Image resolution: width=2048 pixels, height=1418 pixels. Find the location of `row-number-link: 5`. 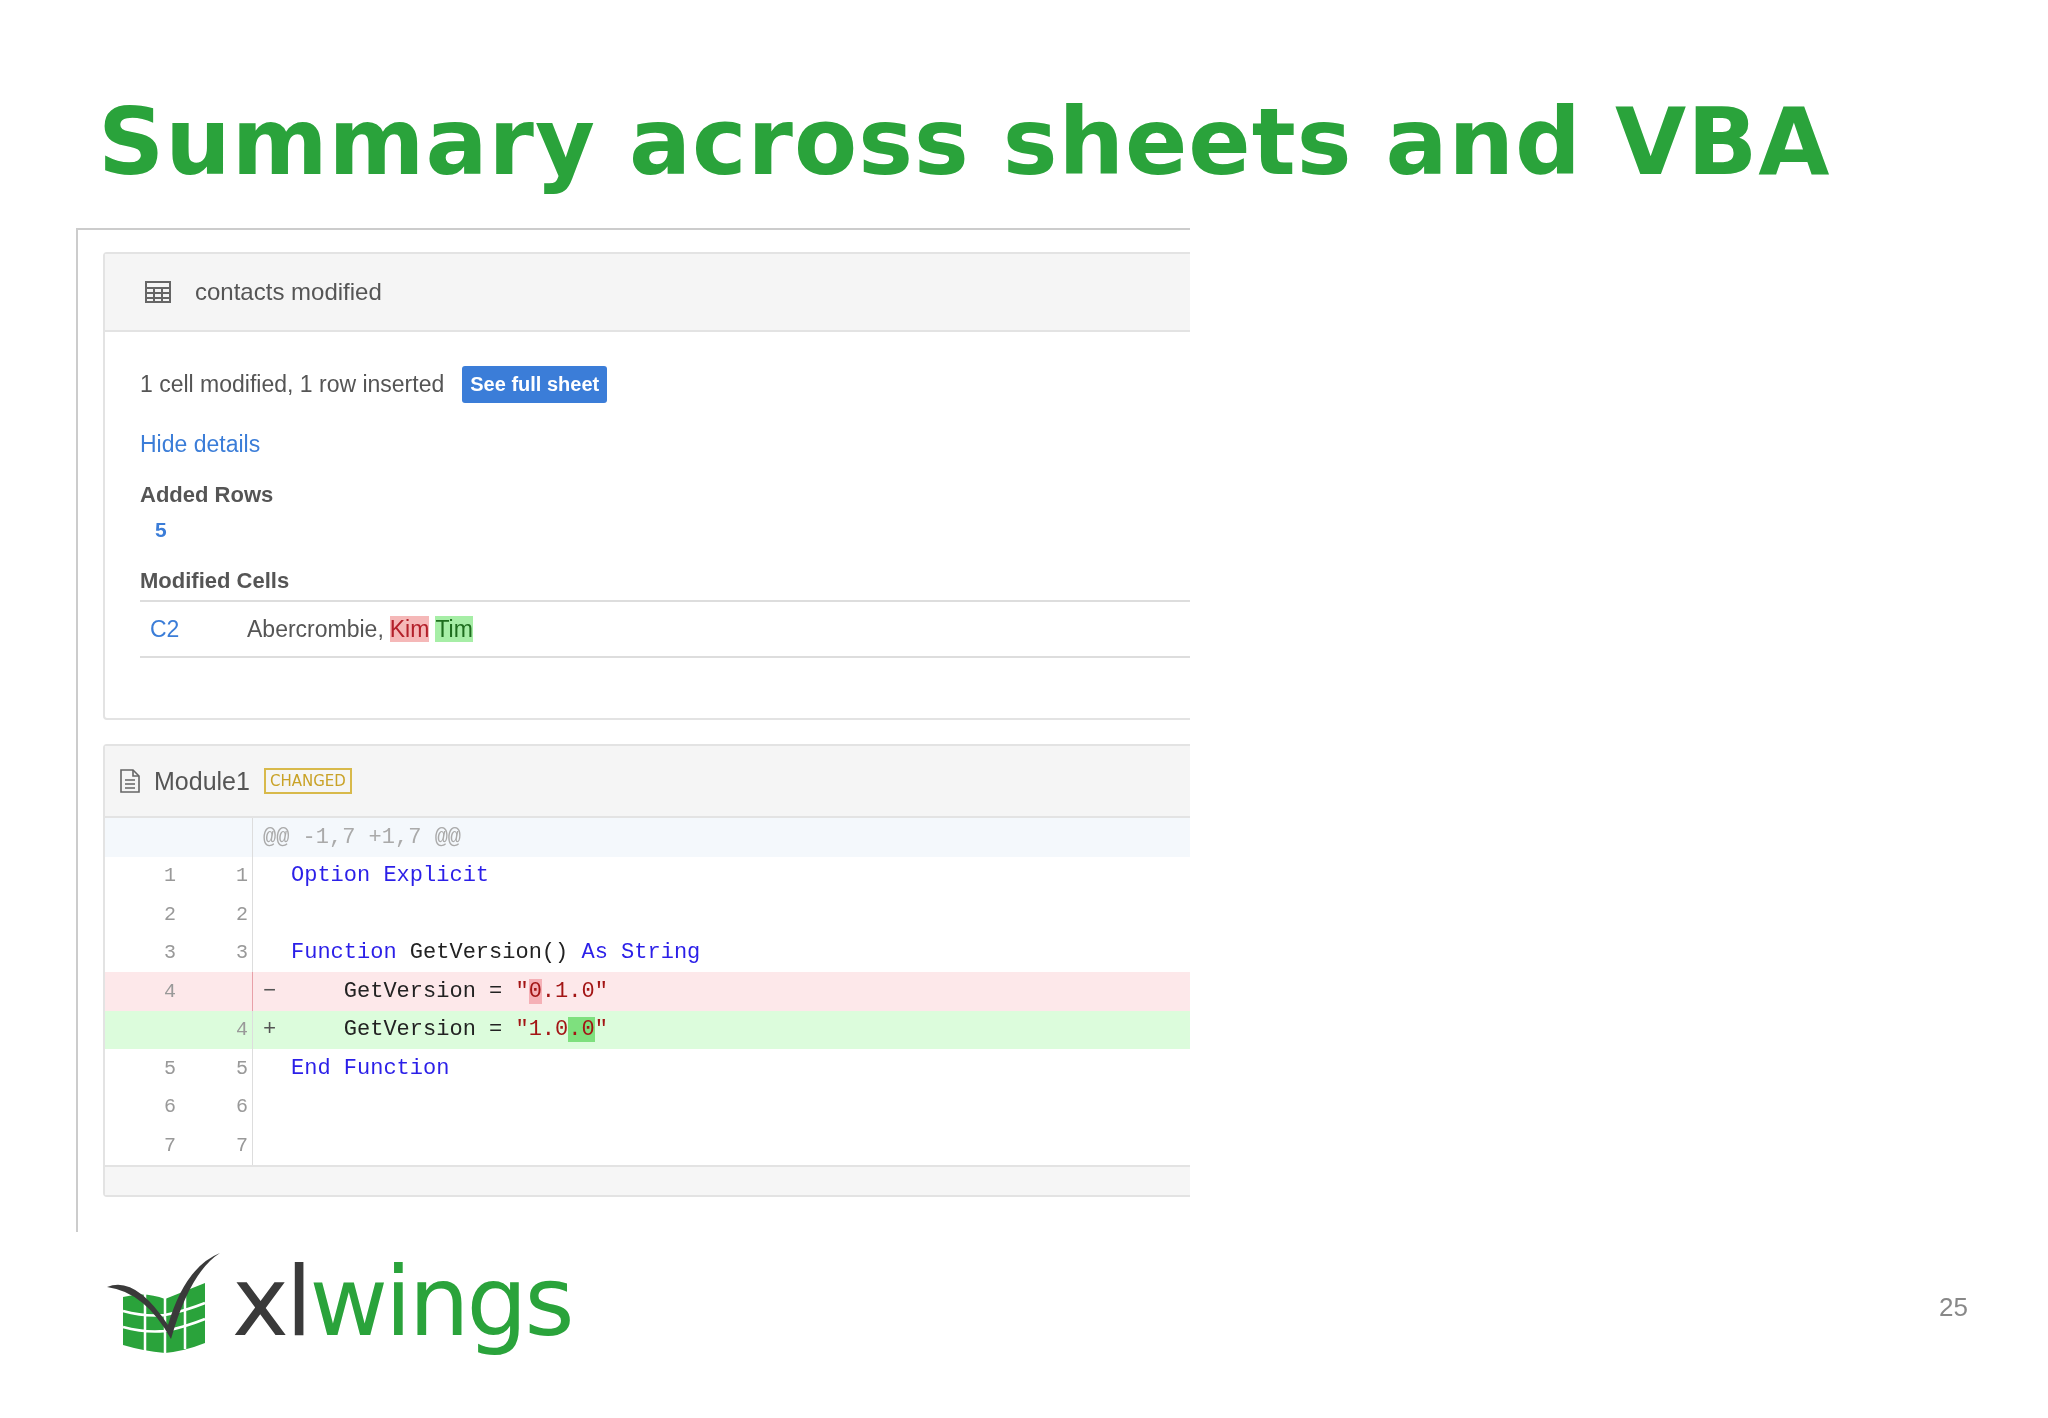

row-number-link: 5 is located at coordinates (161, 530).